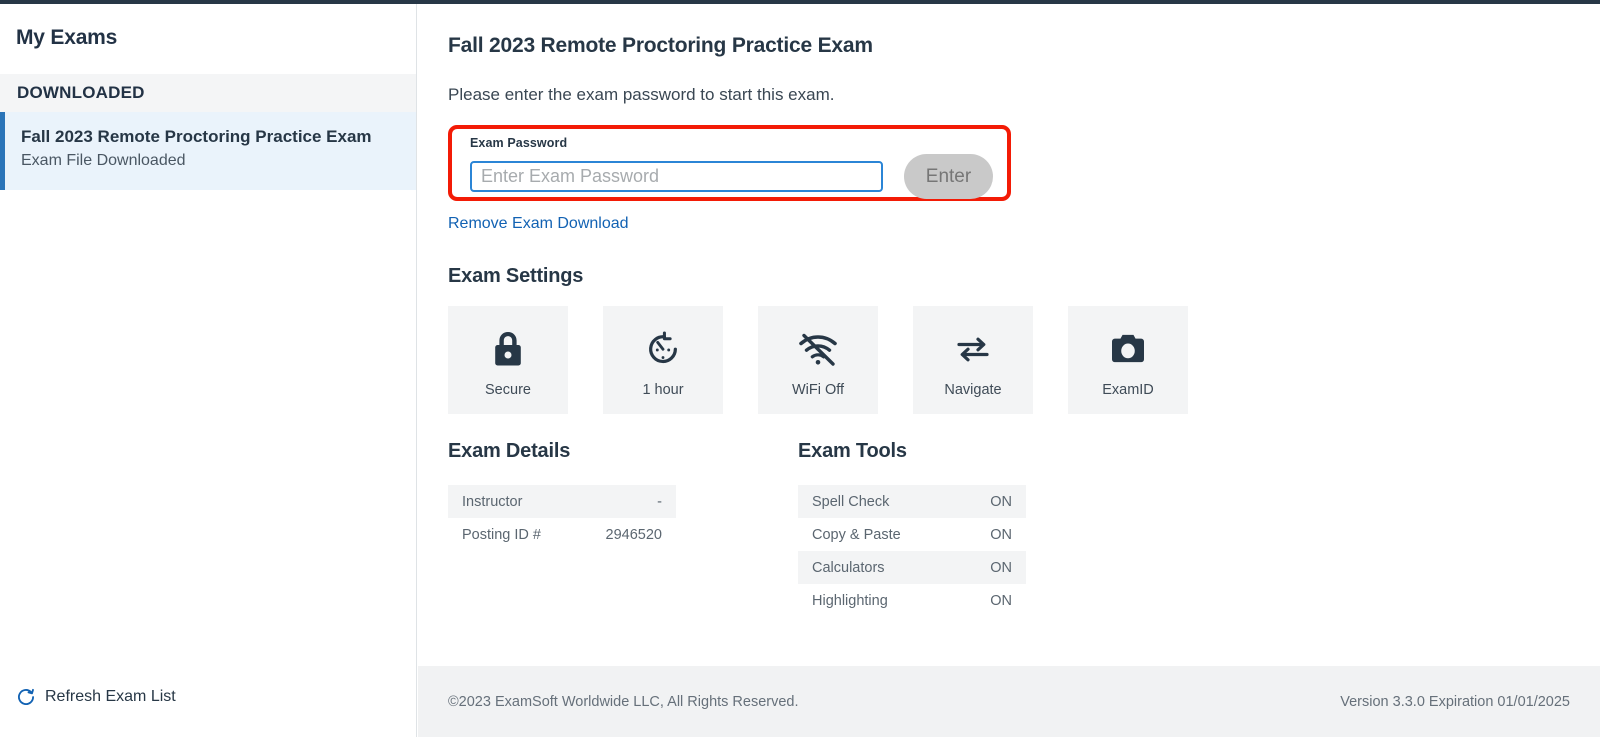 The height and width of the screenshot is (737, 1600). I want to click on camera-icon, so click(1128, 349).